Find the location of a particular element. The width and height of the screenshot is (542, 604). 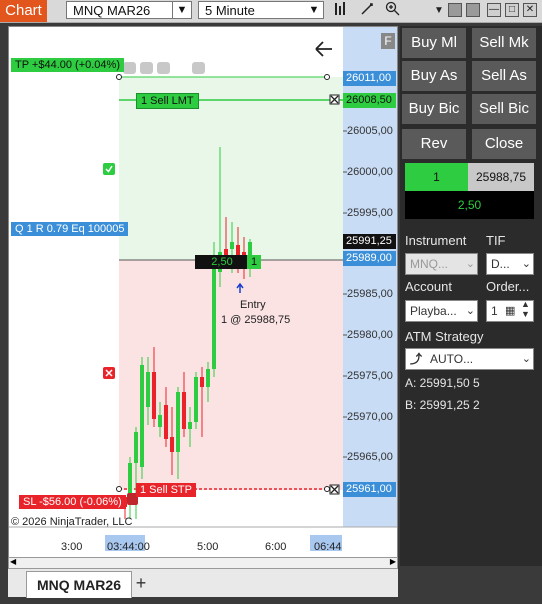

minimize-icon: — is located at coordinates (494, 10).